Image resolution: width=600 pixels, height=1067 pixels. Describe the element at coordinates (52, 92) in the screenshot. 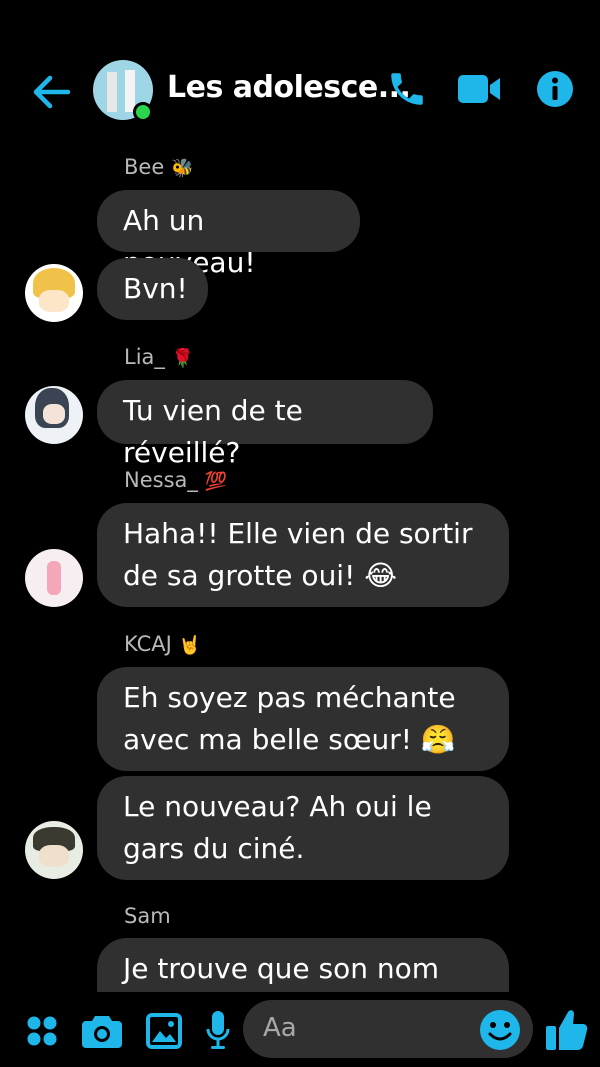

I see `arrow-left-icon` at that location.